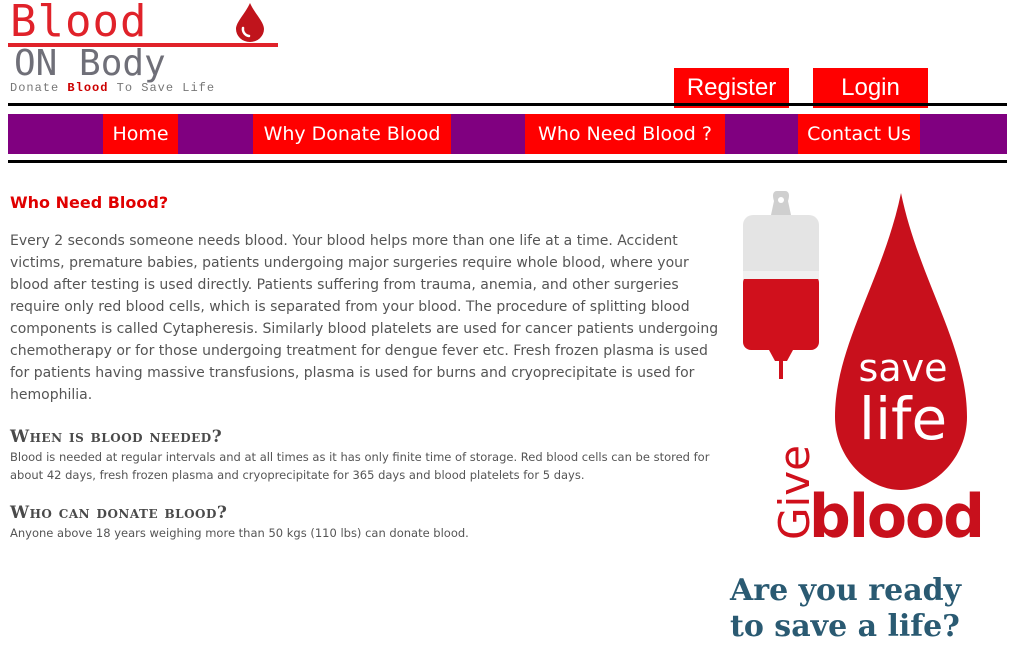 Image resolution: width=1017 pixels, height=649 pixels. Describe the element at coordinates (35, 88) in the screenshot. I see `tagline-start: Donate` at that location.